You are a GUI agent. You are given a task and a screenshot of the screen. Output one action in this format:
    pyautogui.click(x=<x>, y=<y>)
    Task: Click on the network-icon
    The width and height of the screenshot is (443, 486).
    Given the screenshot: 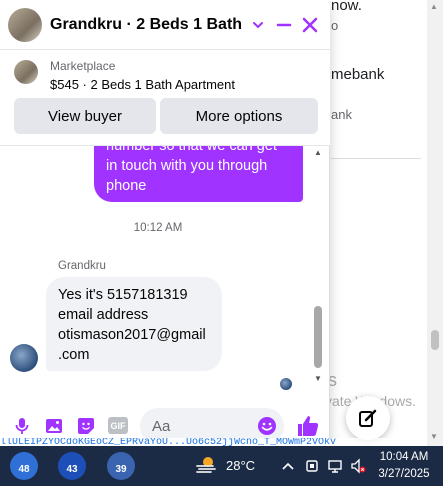 What is the action you would take?
    pyautogui.click(x=335, y=466)
    